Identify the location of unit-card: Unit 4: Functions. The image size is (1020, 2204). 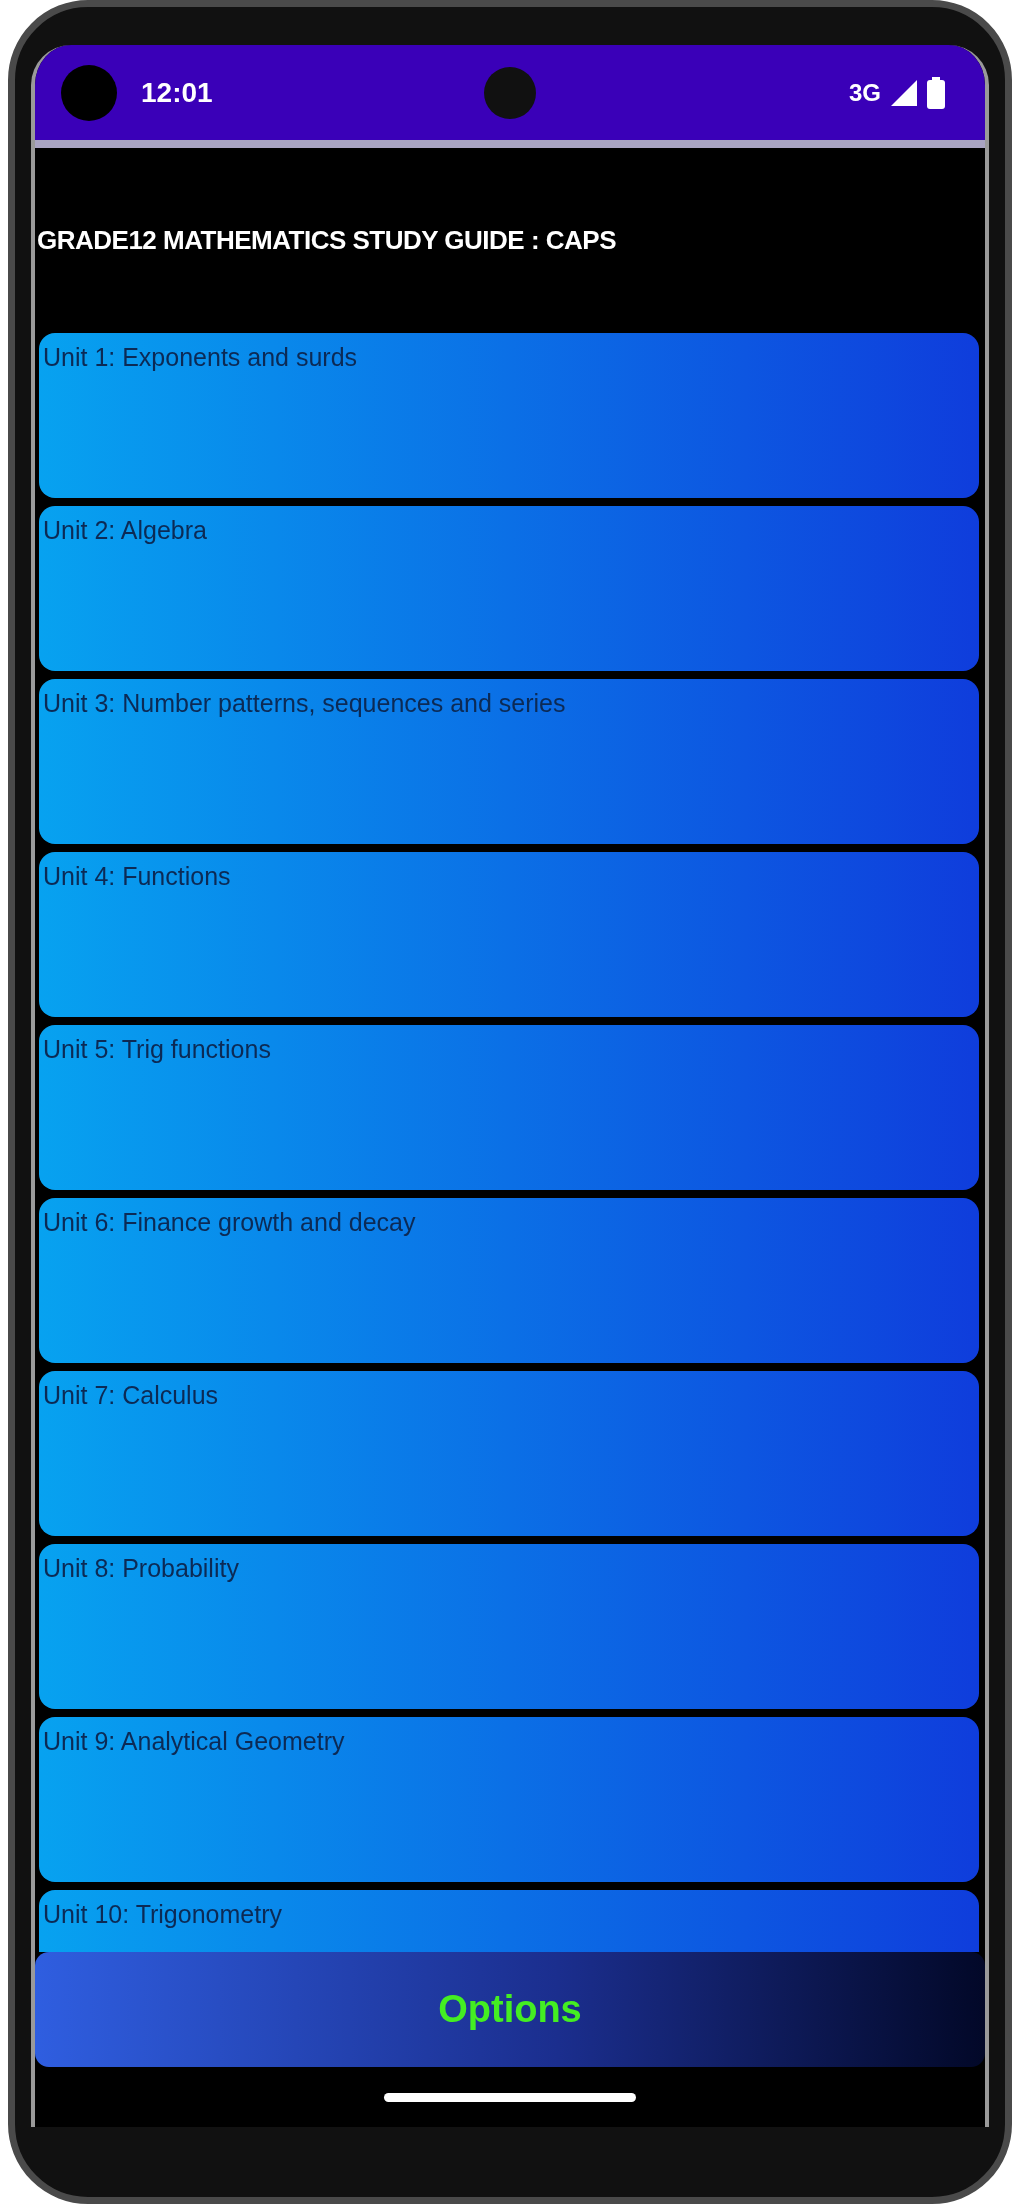
(509, 935).